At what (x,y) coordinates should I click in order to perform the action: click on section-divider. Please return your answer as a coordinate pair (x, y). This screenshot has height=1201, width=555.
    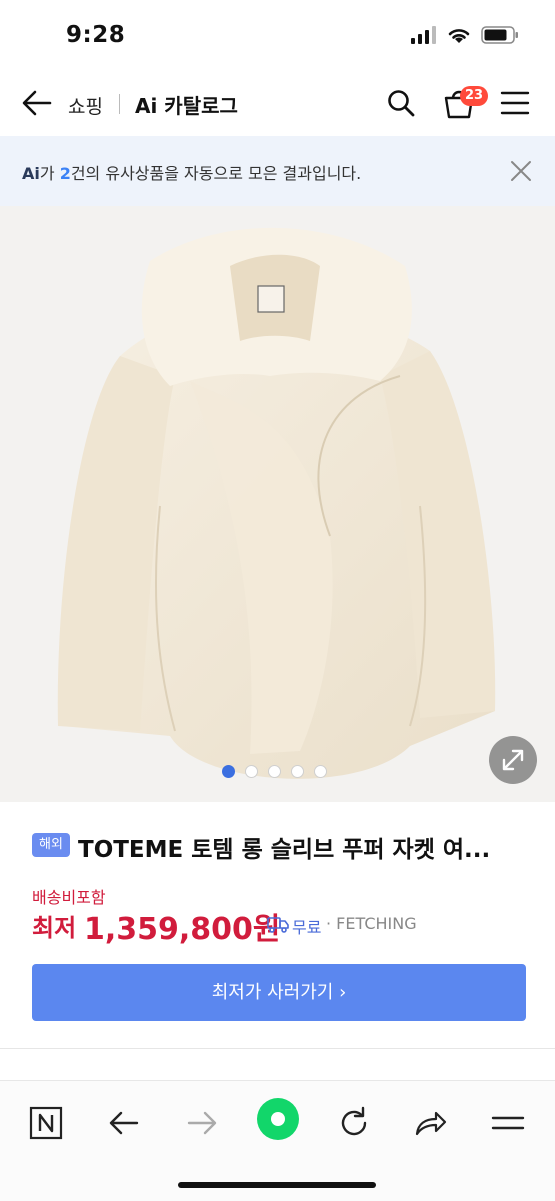
    Looking at the image, I should click on (277, 1048).